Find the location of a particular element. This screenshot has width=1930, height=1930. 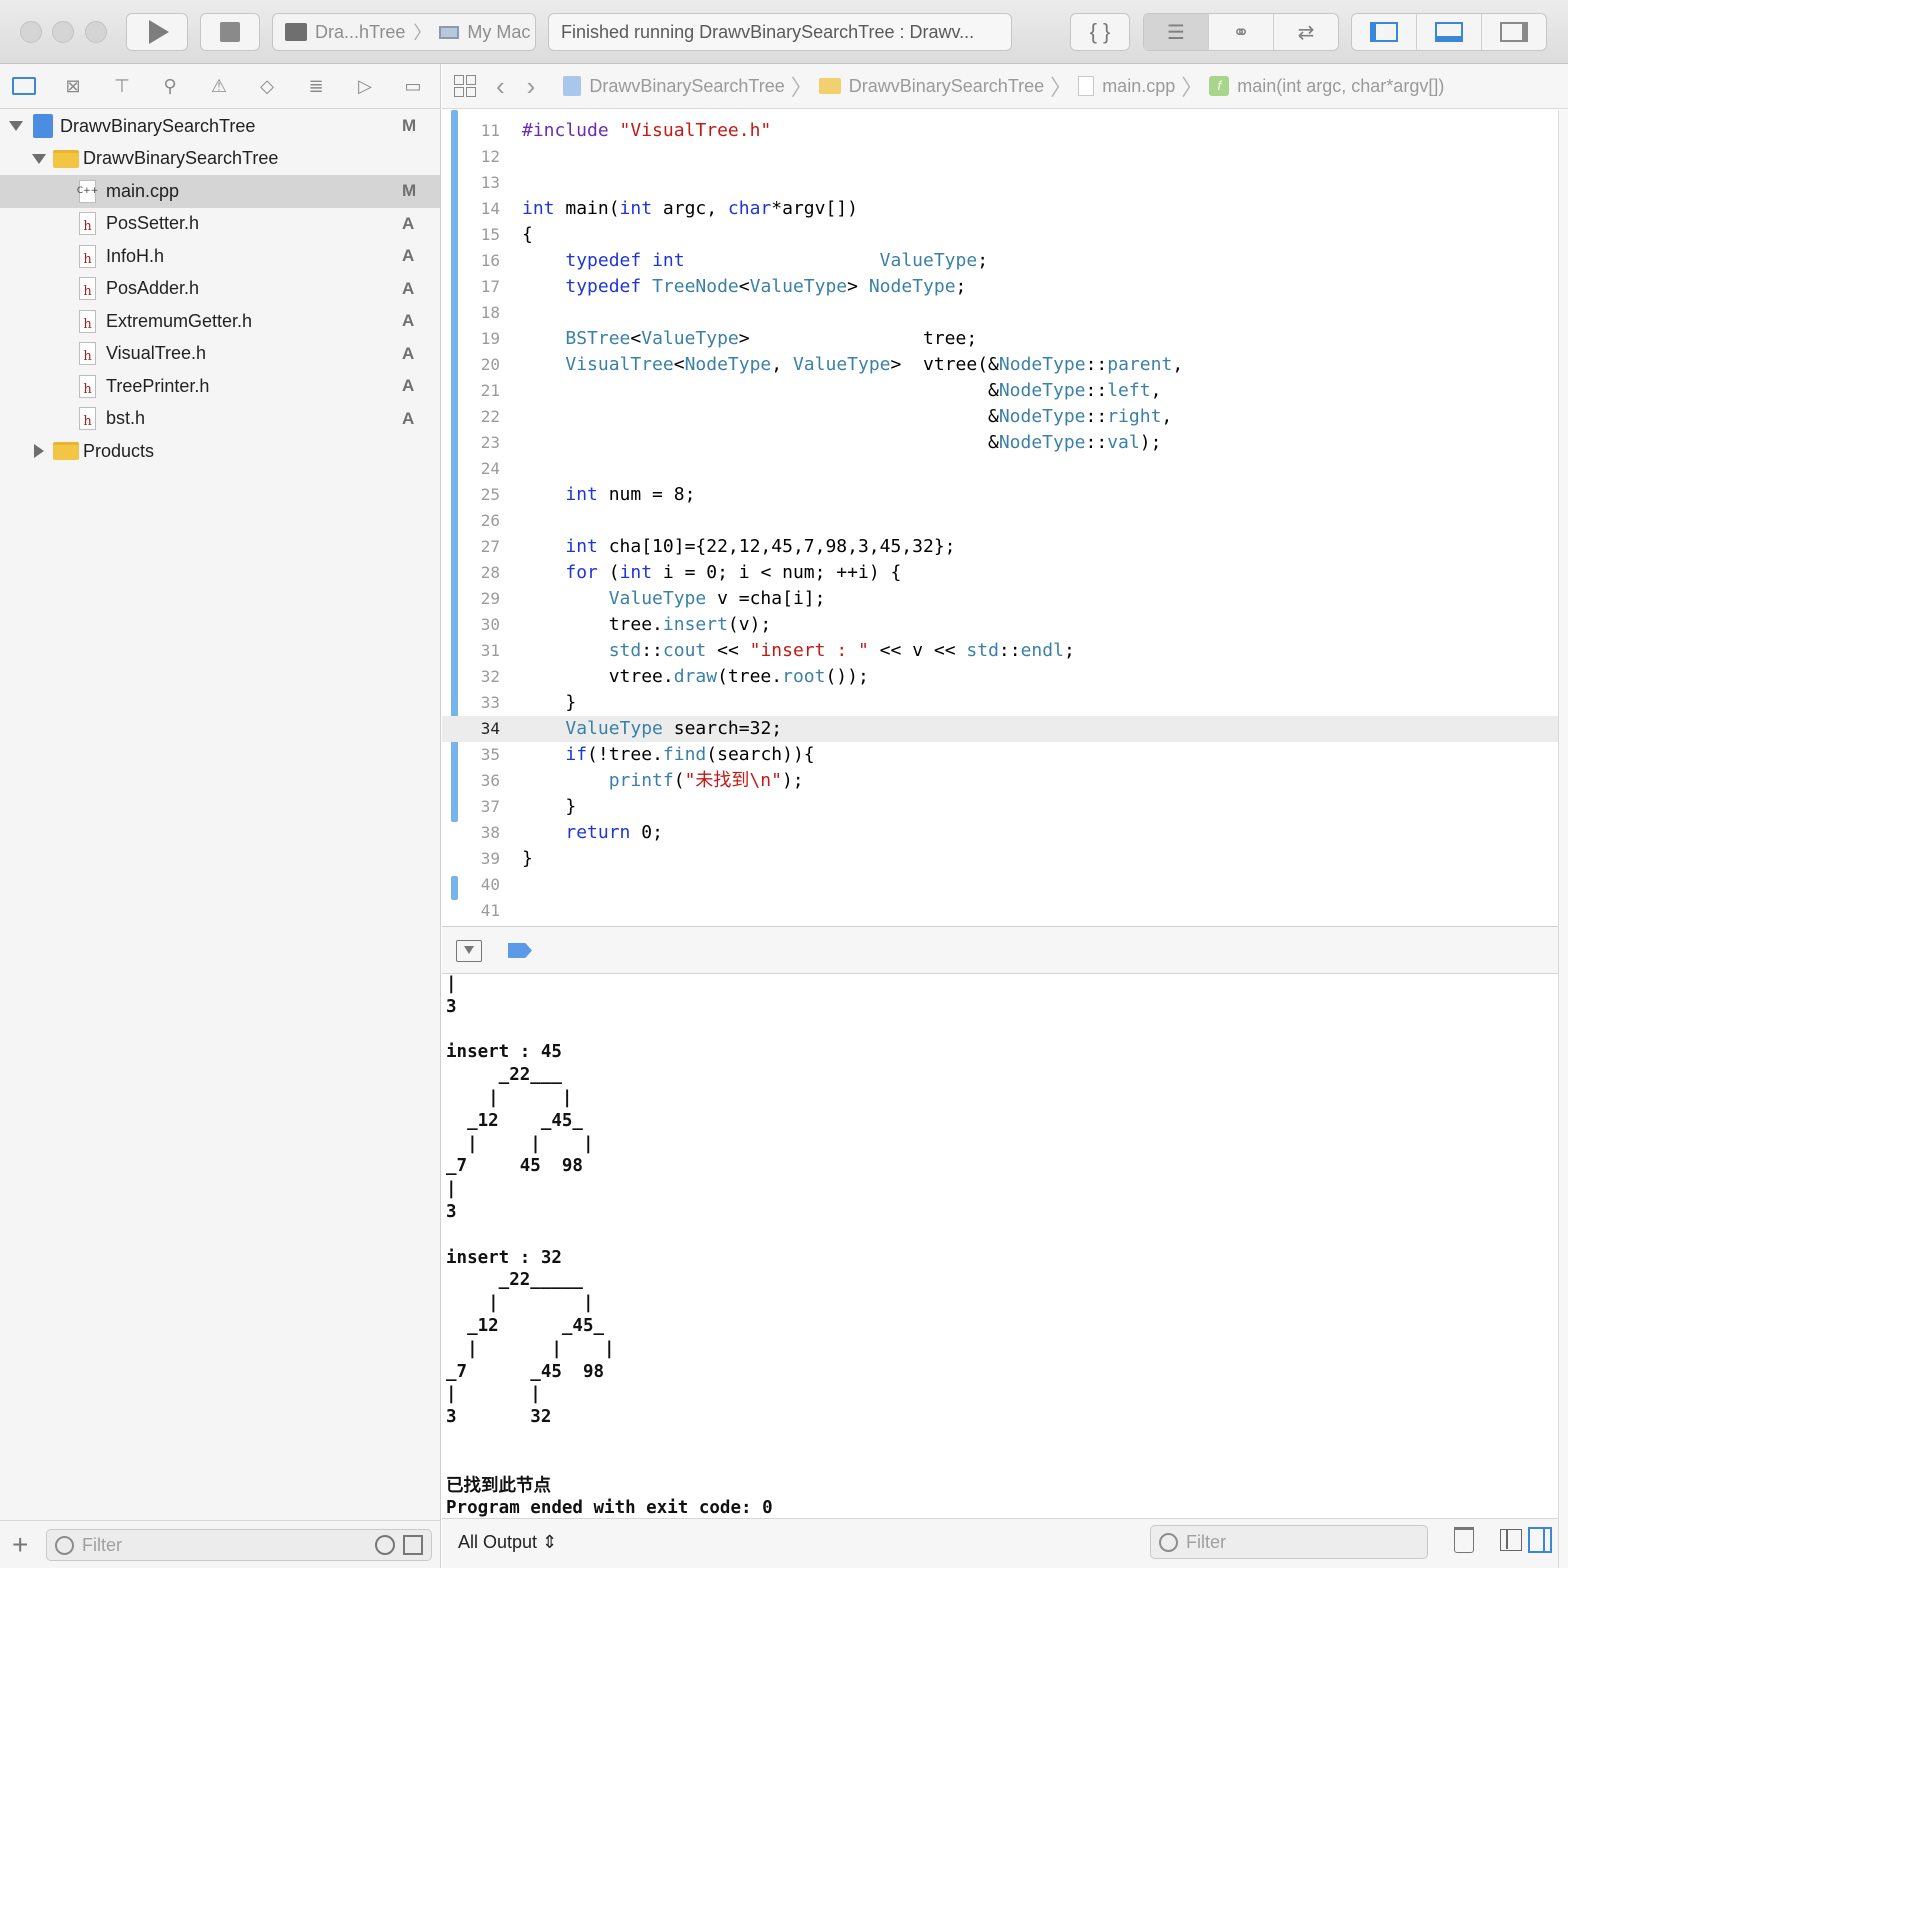

line-number: 27 is located at coordinates (481, 547).